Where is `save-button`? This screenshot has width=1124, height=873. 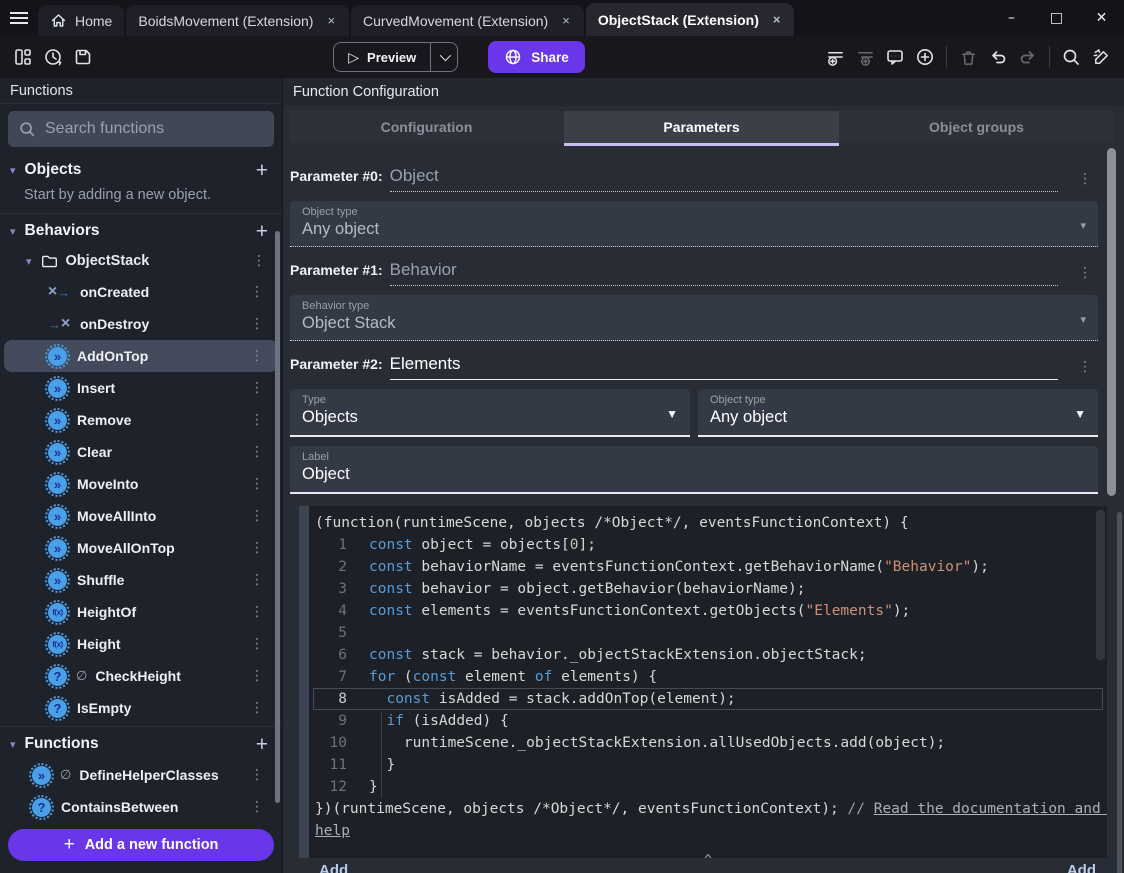 save-button is located at coordinates (83, 57).